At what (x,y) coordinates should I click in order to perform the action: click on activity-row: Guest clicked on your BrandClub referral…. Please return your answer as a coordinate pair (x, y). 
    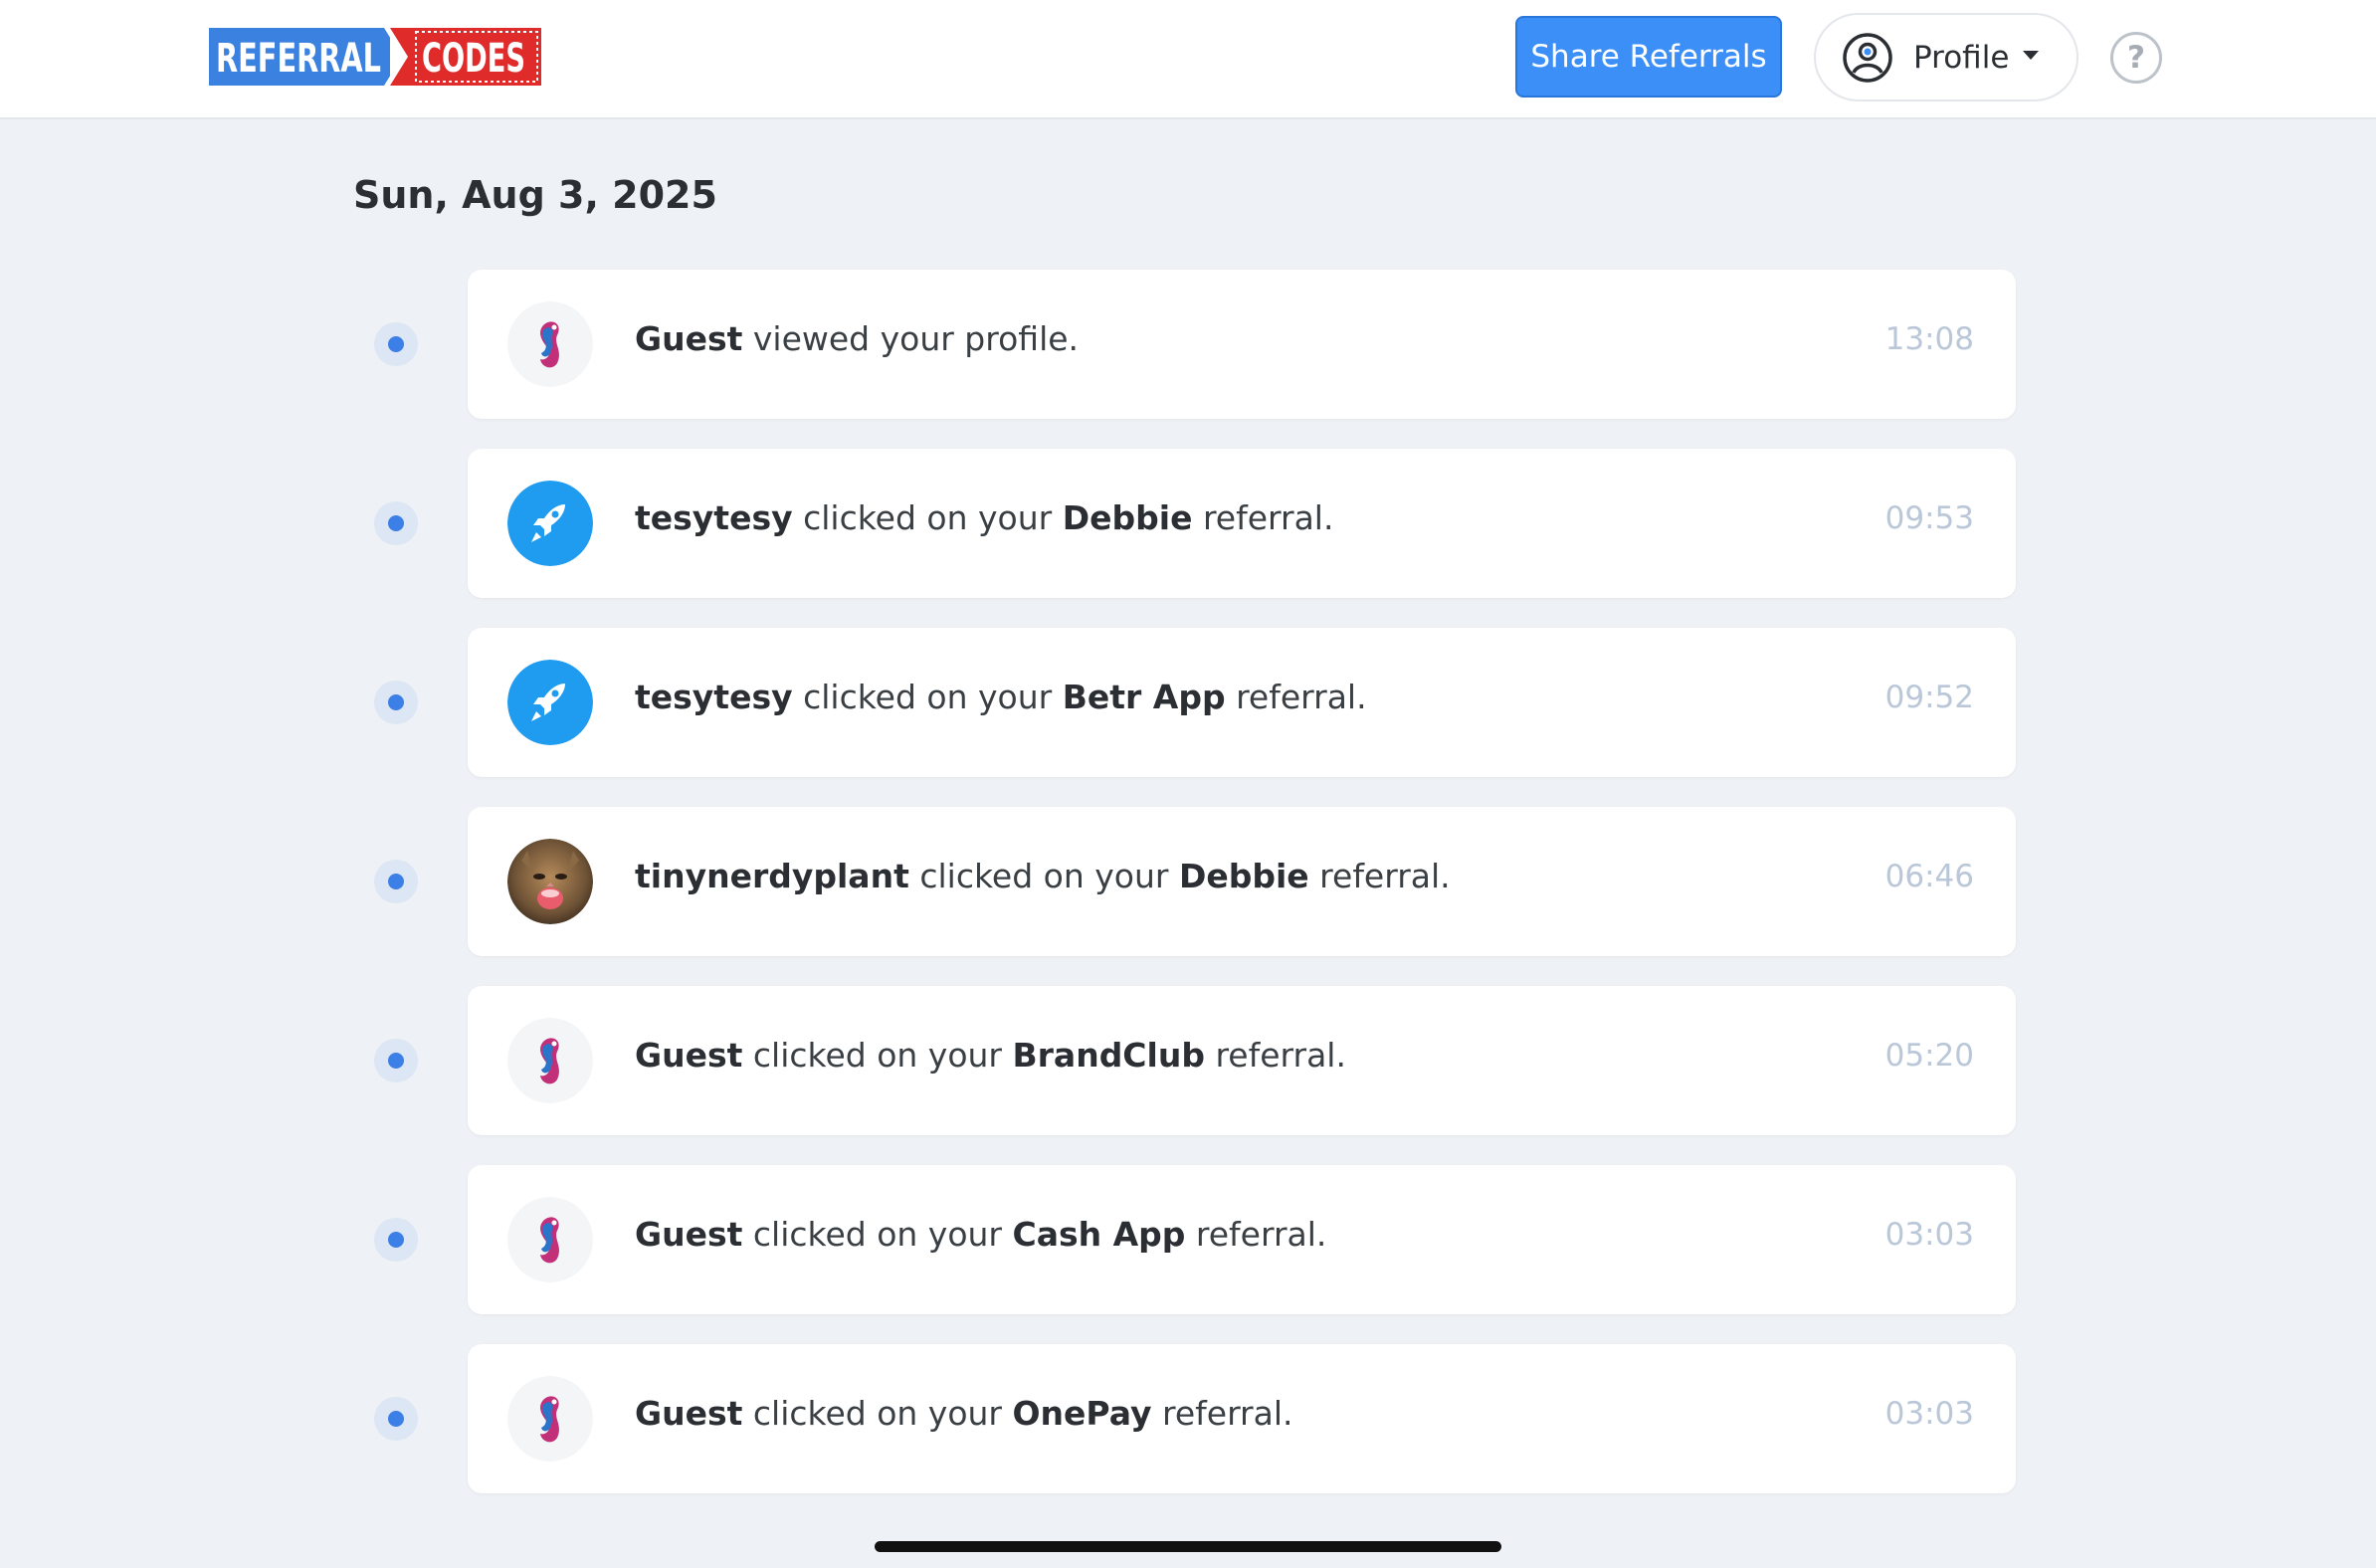
    Looking at the image, I should click on (1188, 1060).